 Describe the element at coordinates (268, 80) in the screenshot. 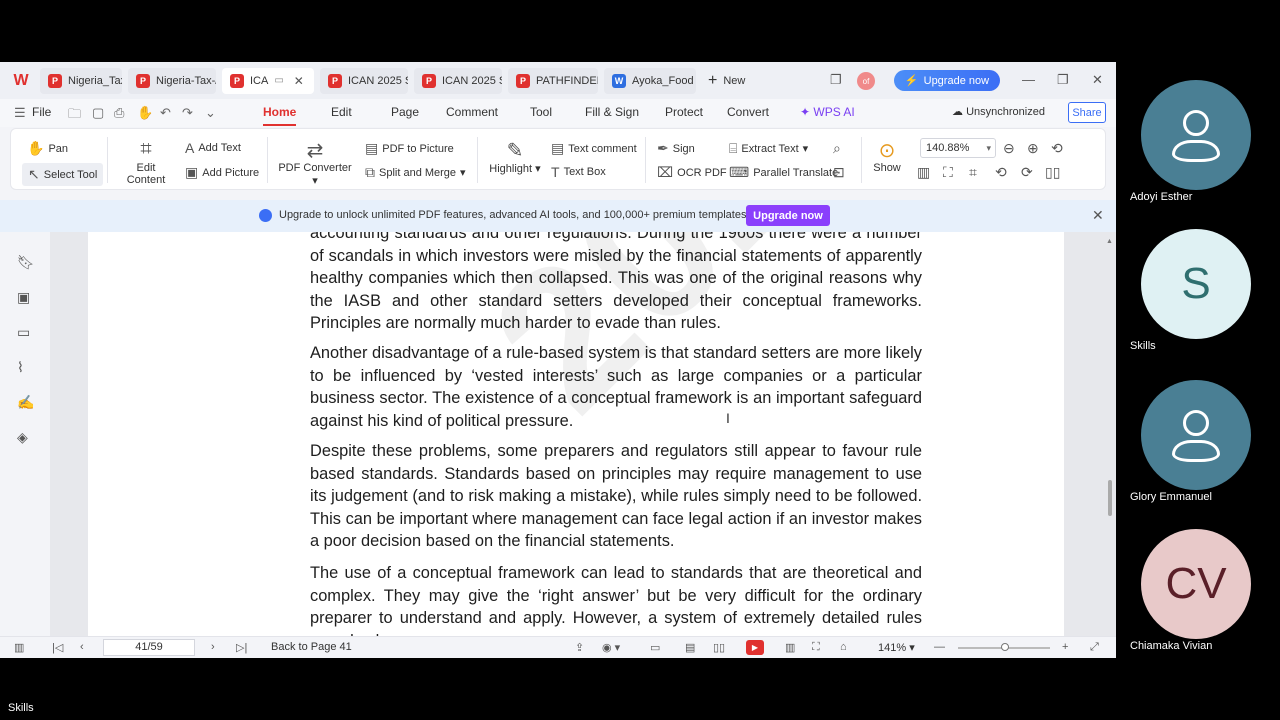

I see `tab-active: P ICA ▭ ✕` at that location.